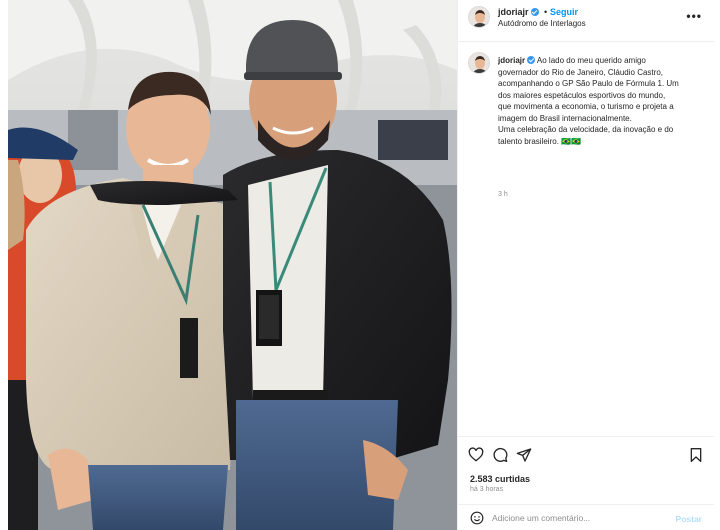 Image resolution: width=720 pixels, height=530 pixels. What do you see at coordinates (540, 141) in the screenshot?
I see `caption-line: talento brasileiro. 🇧🇷🇧🇷` at bounding box center [540, 141].